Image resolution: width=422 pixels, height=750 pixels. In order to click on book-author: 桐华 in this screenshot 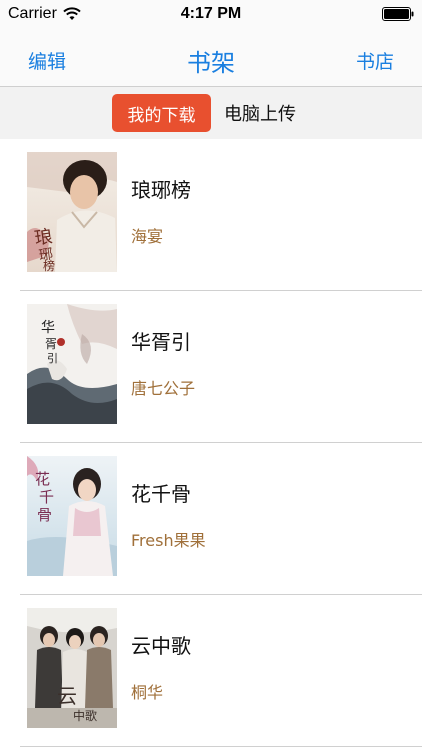, I will do `click(147, 692)`.